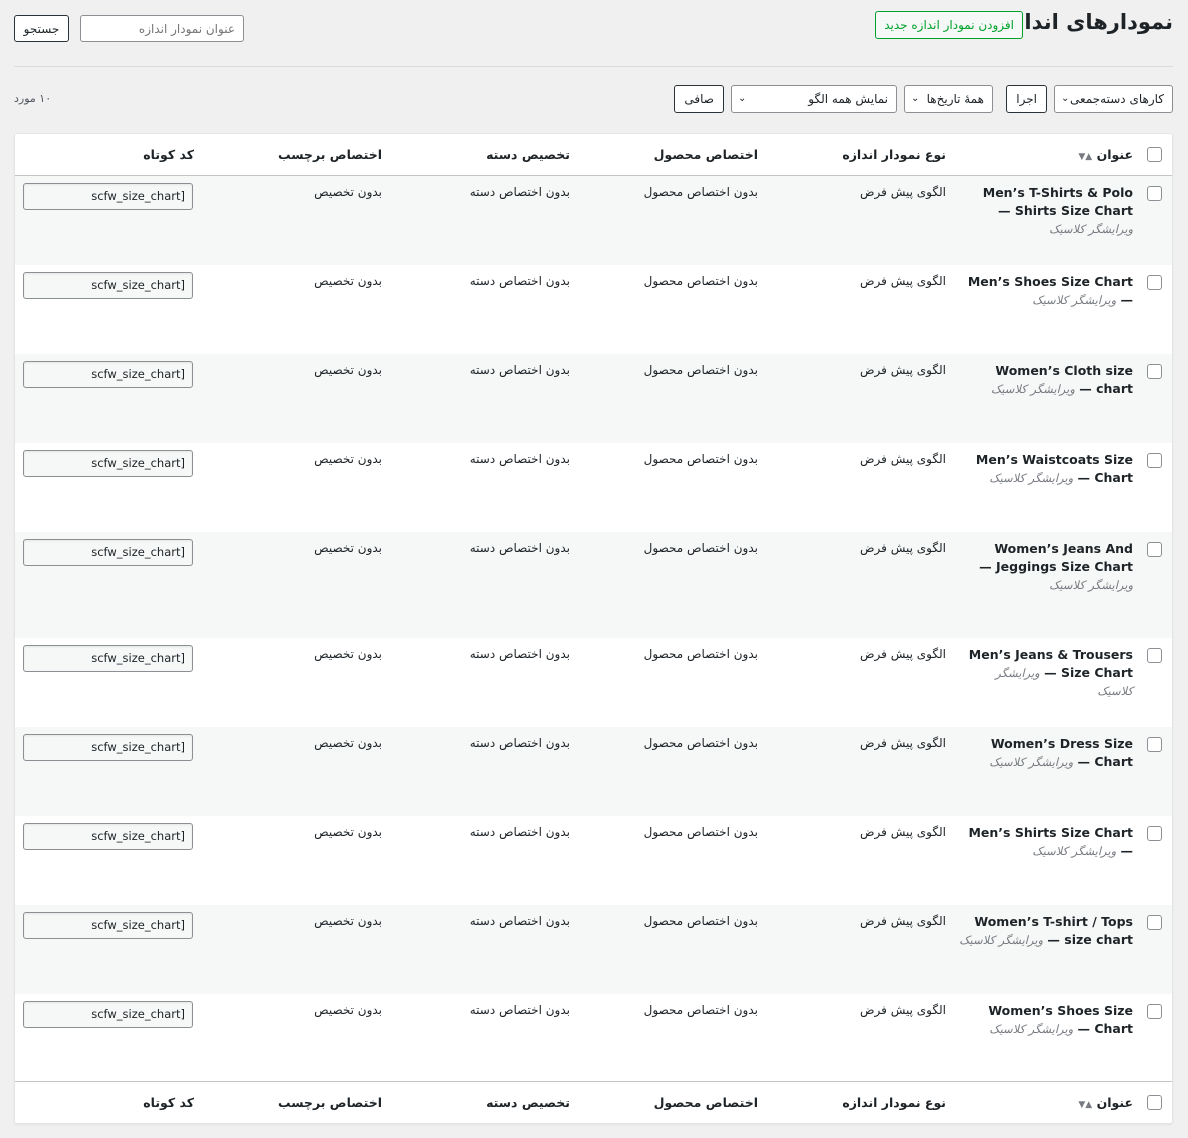 This screenshot has width=1188, height=1138. I want to click on column-tag-header: اختصاص برچسب, so click(329, 154).